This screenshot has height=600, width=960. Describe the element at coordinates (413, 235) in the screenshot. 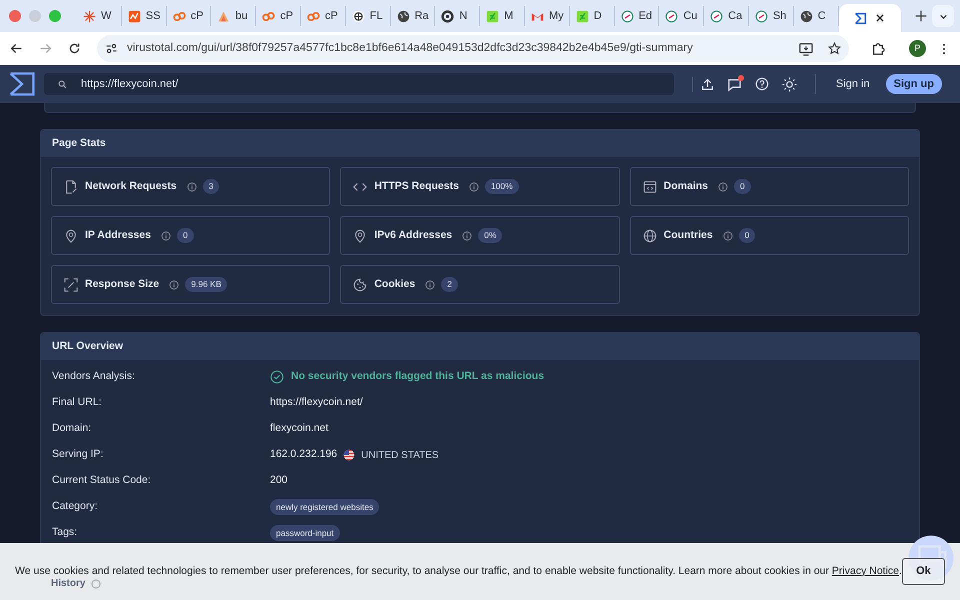

I see `stat-label: IPv6 Addresses` at that location.